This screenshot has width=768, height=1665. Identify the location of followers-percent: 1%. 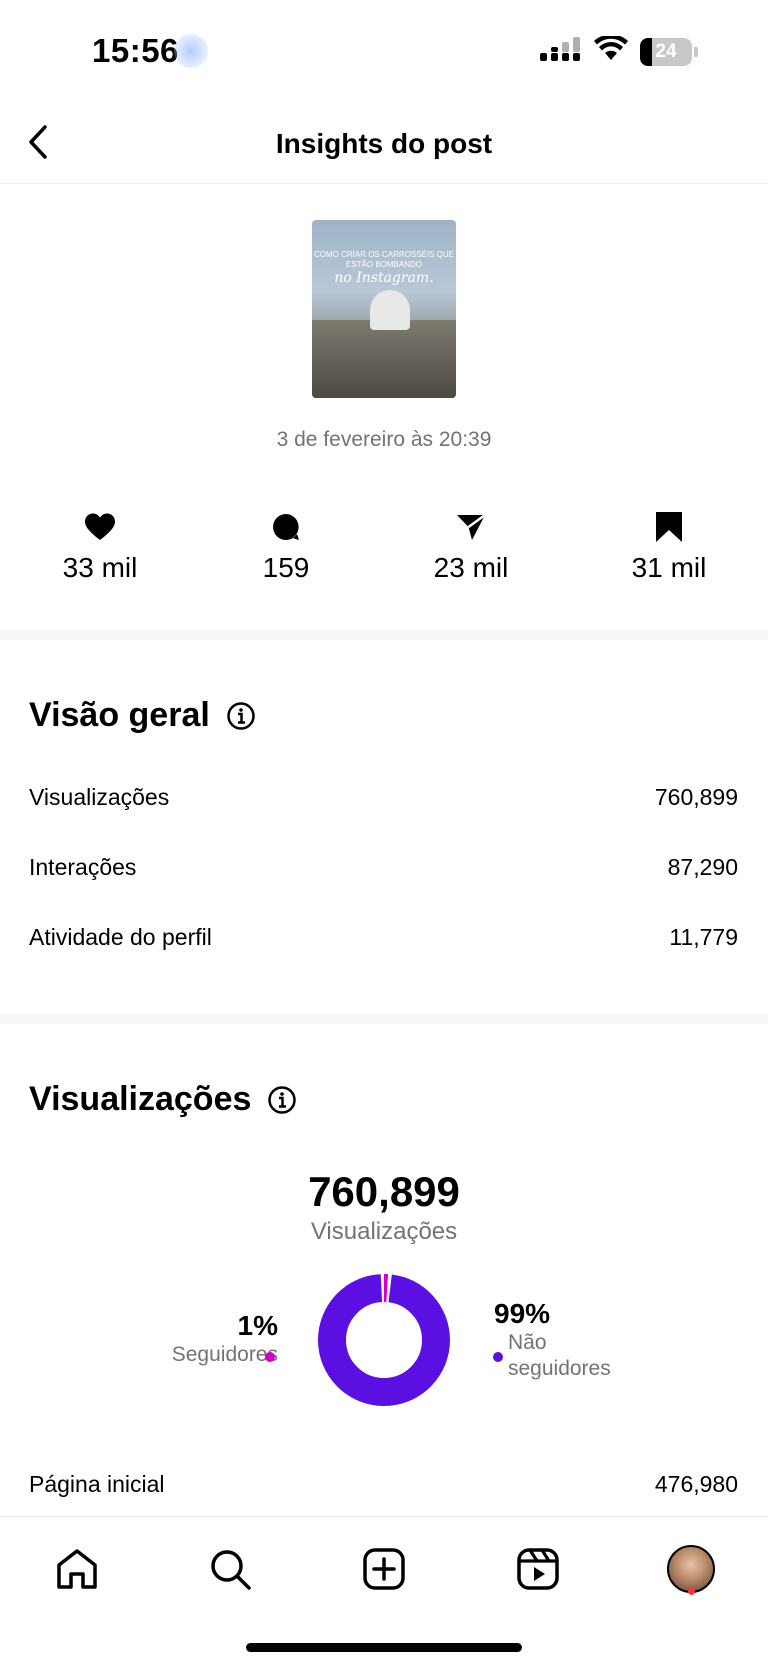
(257, 1325).